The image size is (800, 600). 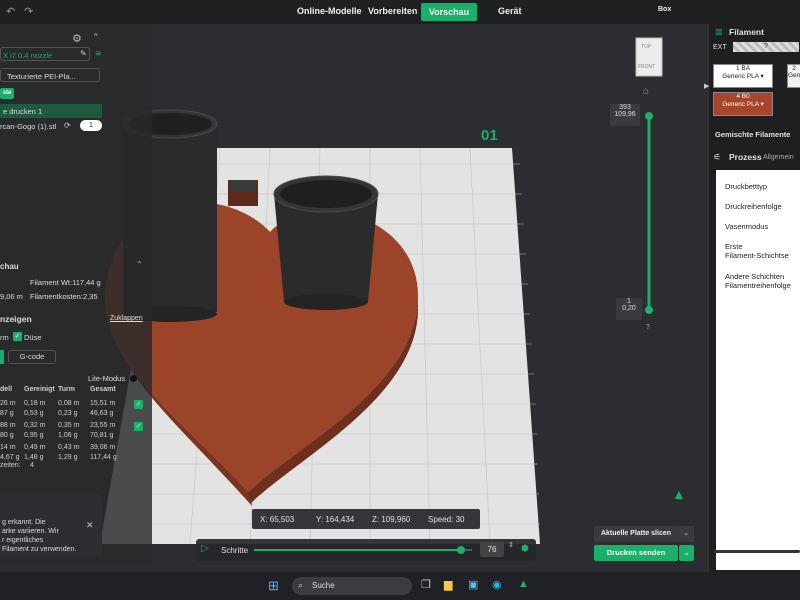 I want to click on lite-mode-label: Lite-Modus, so click(x=107, y=378).